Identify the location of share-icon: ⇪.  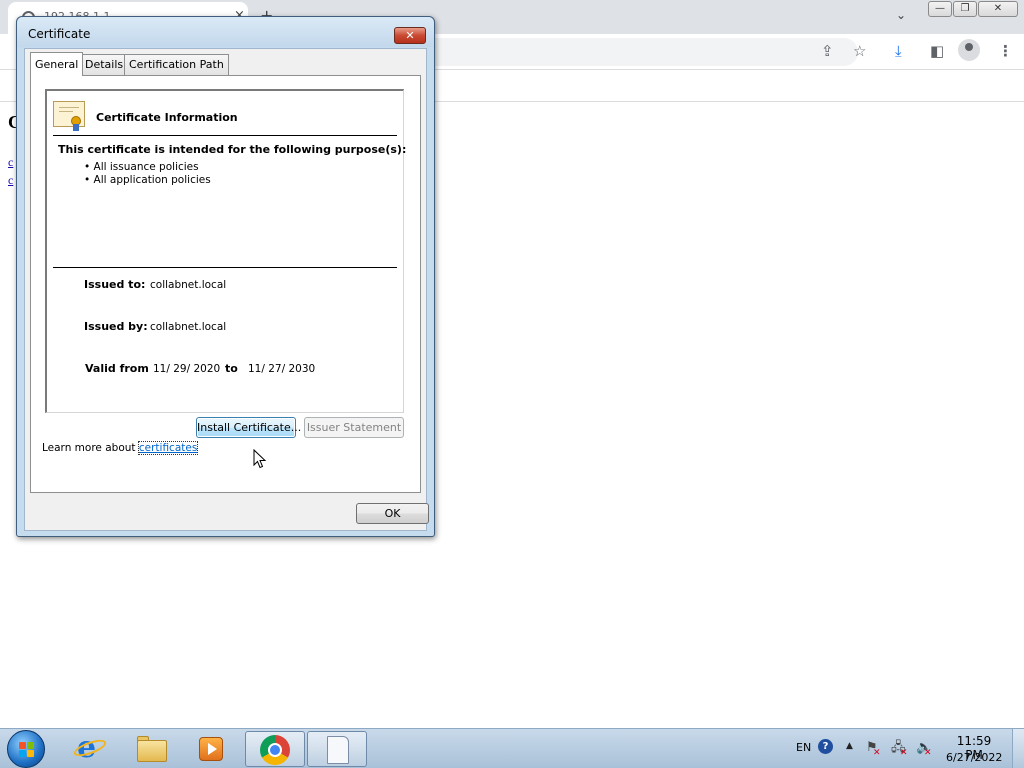
(827, 51).